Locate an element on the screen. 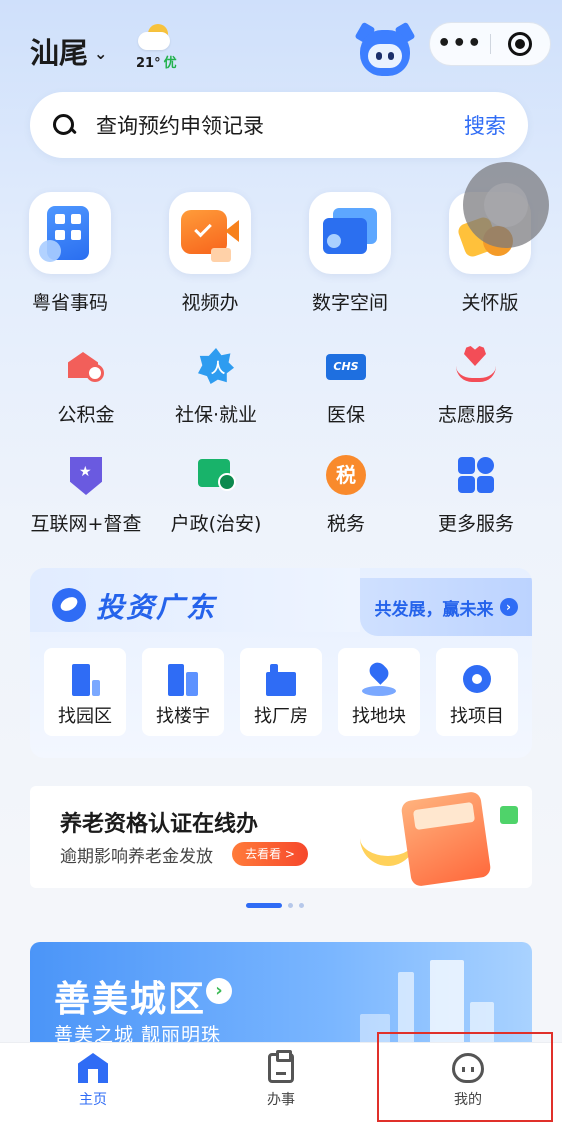 The width and height of the screenshot is (562, 1130). go-see-button: 去看看 > is located at coordinates (270, 854).